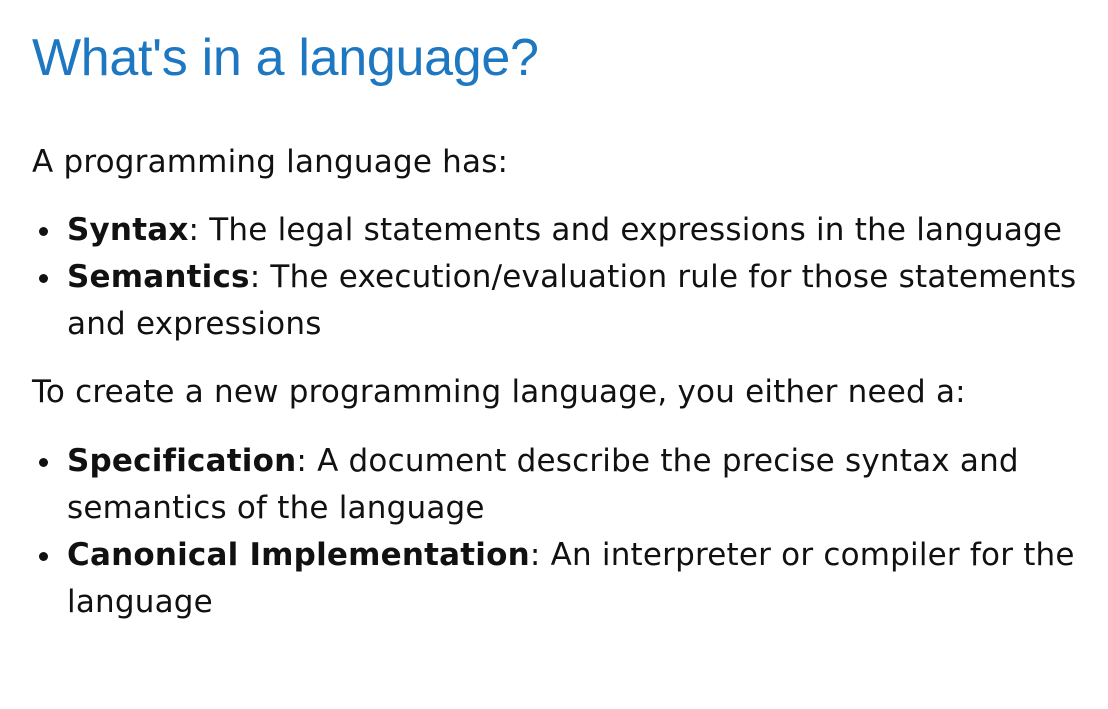 This screenshot has width=1108, height=709. What do you see at coordinates (182, 461) in the screenshot?
I see `term-specification: Specification` at bounding box center [182, 461].